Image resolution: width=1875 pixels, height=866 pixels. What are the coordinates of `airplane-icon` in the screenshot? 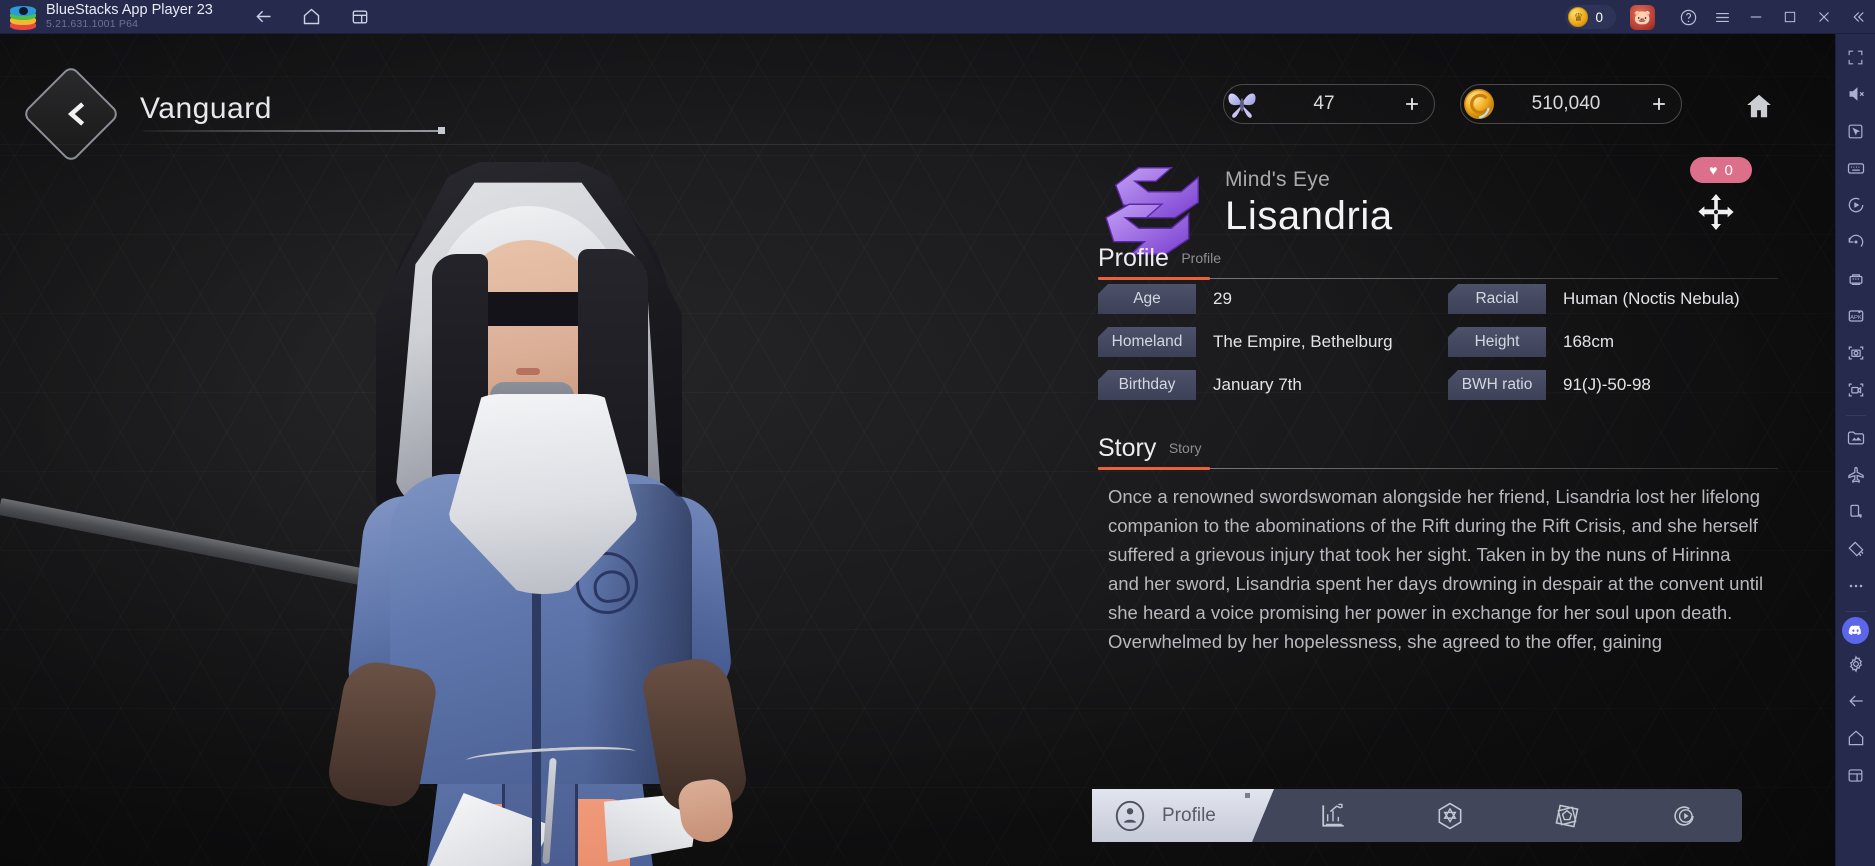 It's located at (1856, 475).